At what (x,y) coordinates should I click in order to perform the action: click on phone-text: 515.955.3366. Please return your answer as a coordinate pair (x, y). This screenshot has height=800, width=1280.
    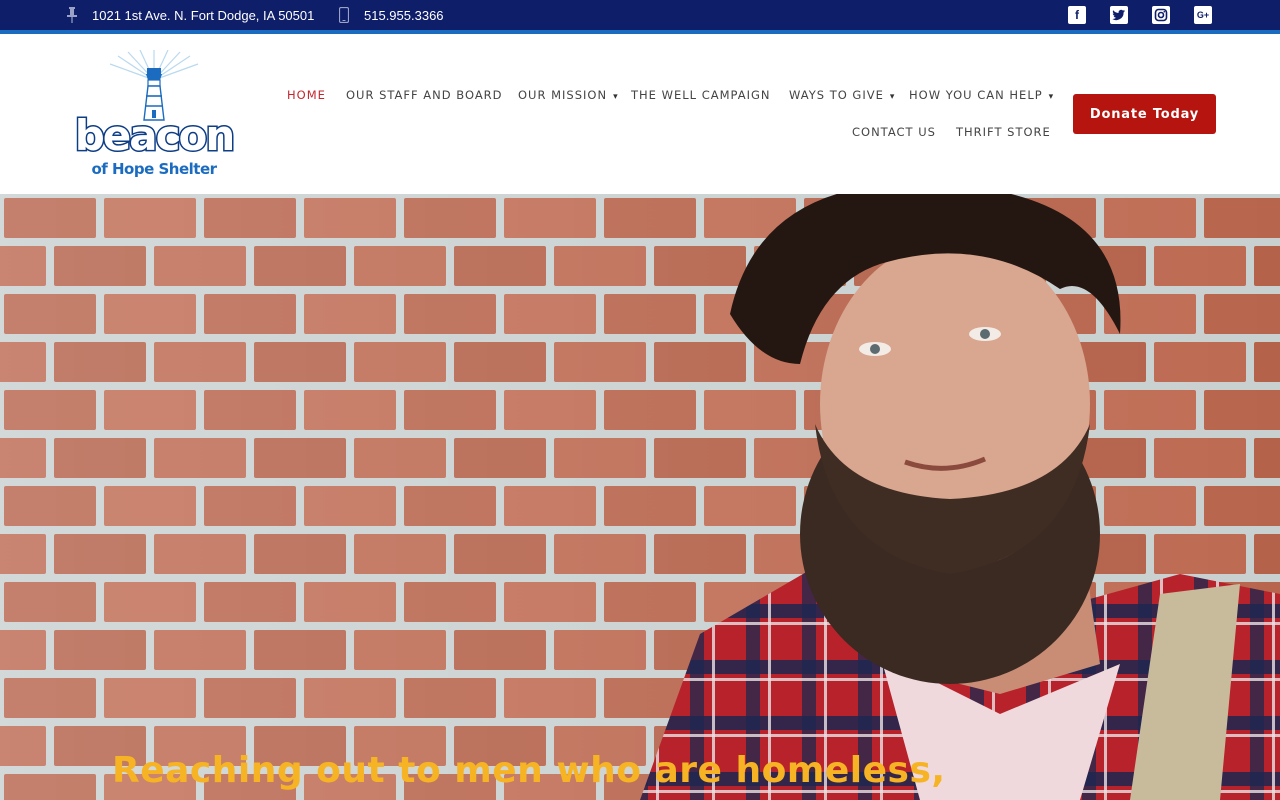
    Looking at the image, I should click on (404, 15).